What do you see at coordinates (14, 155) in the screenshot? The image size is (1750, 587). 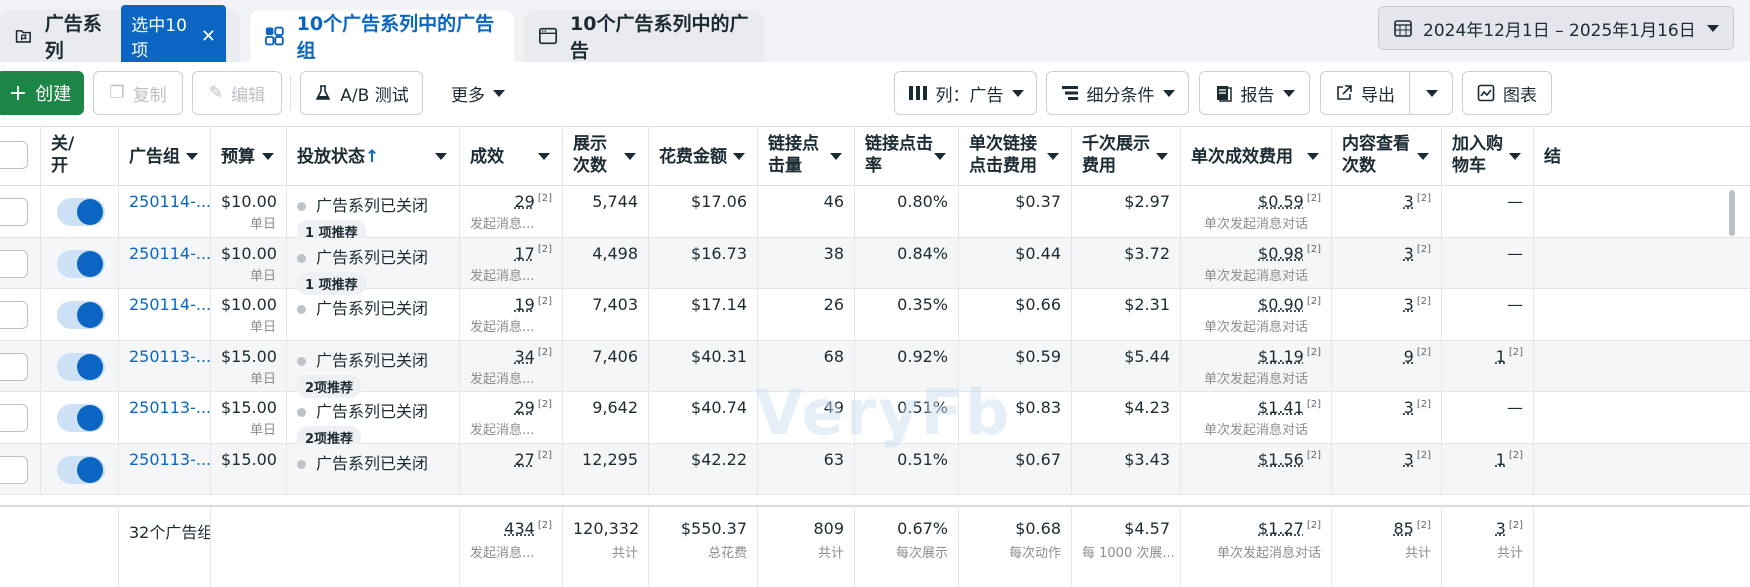 I see `select-all-checkbox` at bounding box center [14, 155].